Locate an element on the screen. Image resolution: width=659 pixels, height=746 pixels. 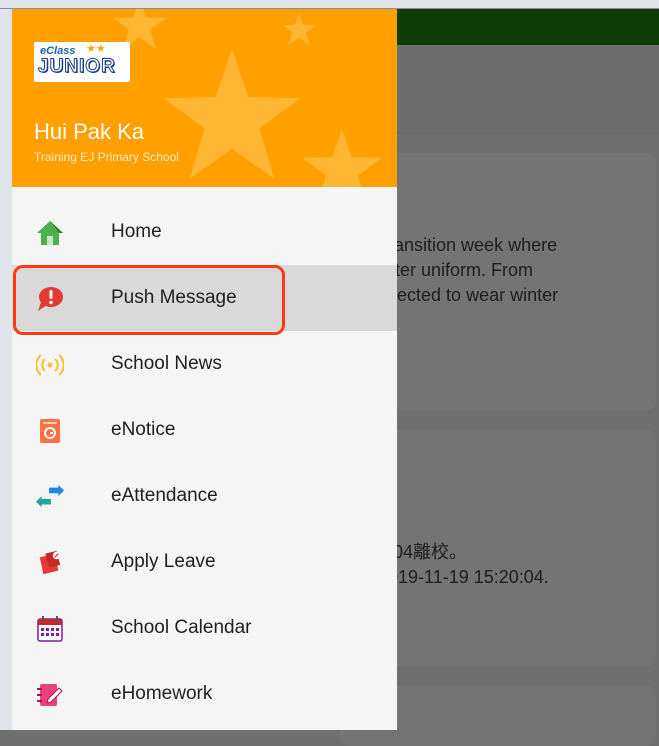
home-icon is located at coordinates (50, 233).